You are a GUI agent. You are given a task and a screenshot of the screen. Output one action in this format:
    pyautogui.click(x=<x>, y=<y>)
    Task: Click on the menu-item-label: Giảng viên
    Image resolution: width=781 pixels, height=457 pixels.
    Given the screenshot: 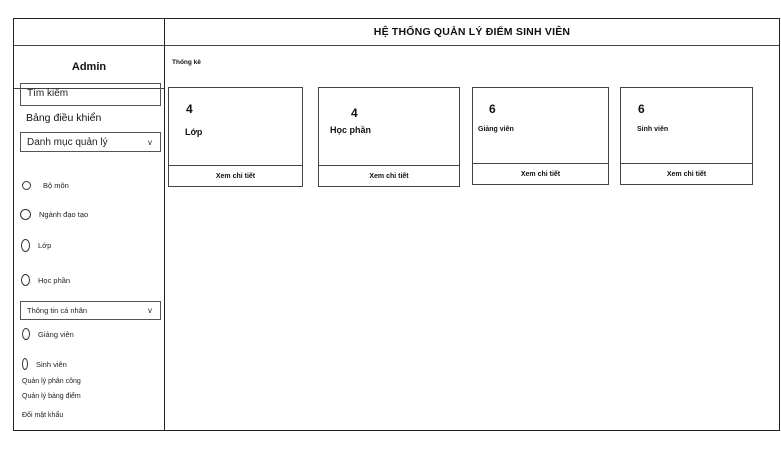 What is the action you would take?
    pyautogui.click(x=56, y=334)
    